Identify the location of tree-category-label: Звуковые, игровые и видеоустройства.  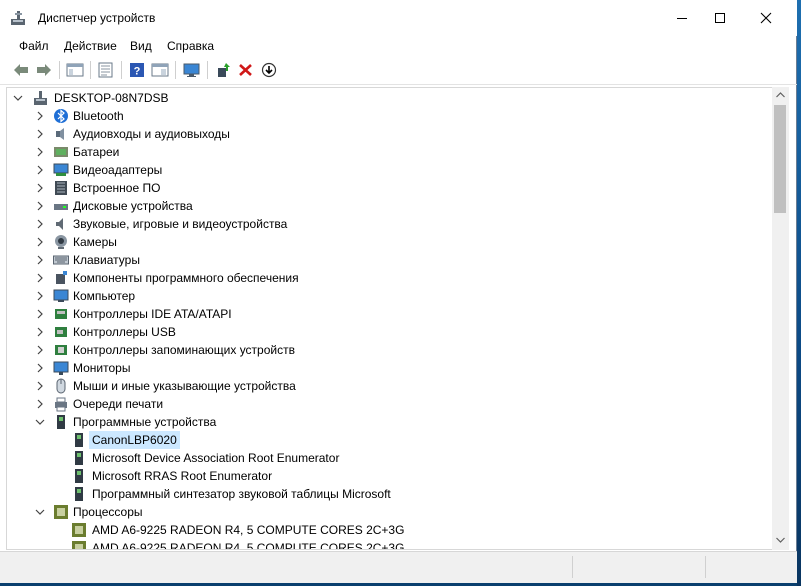
(180, 224).